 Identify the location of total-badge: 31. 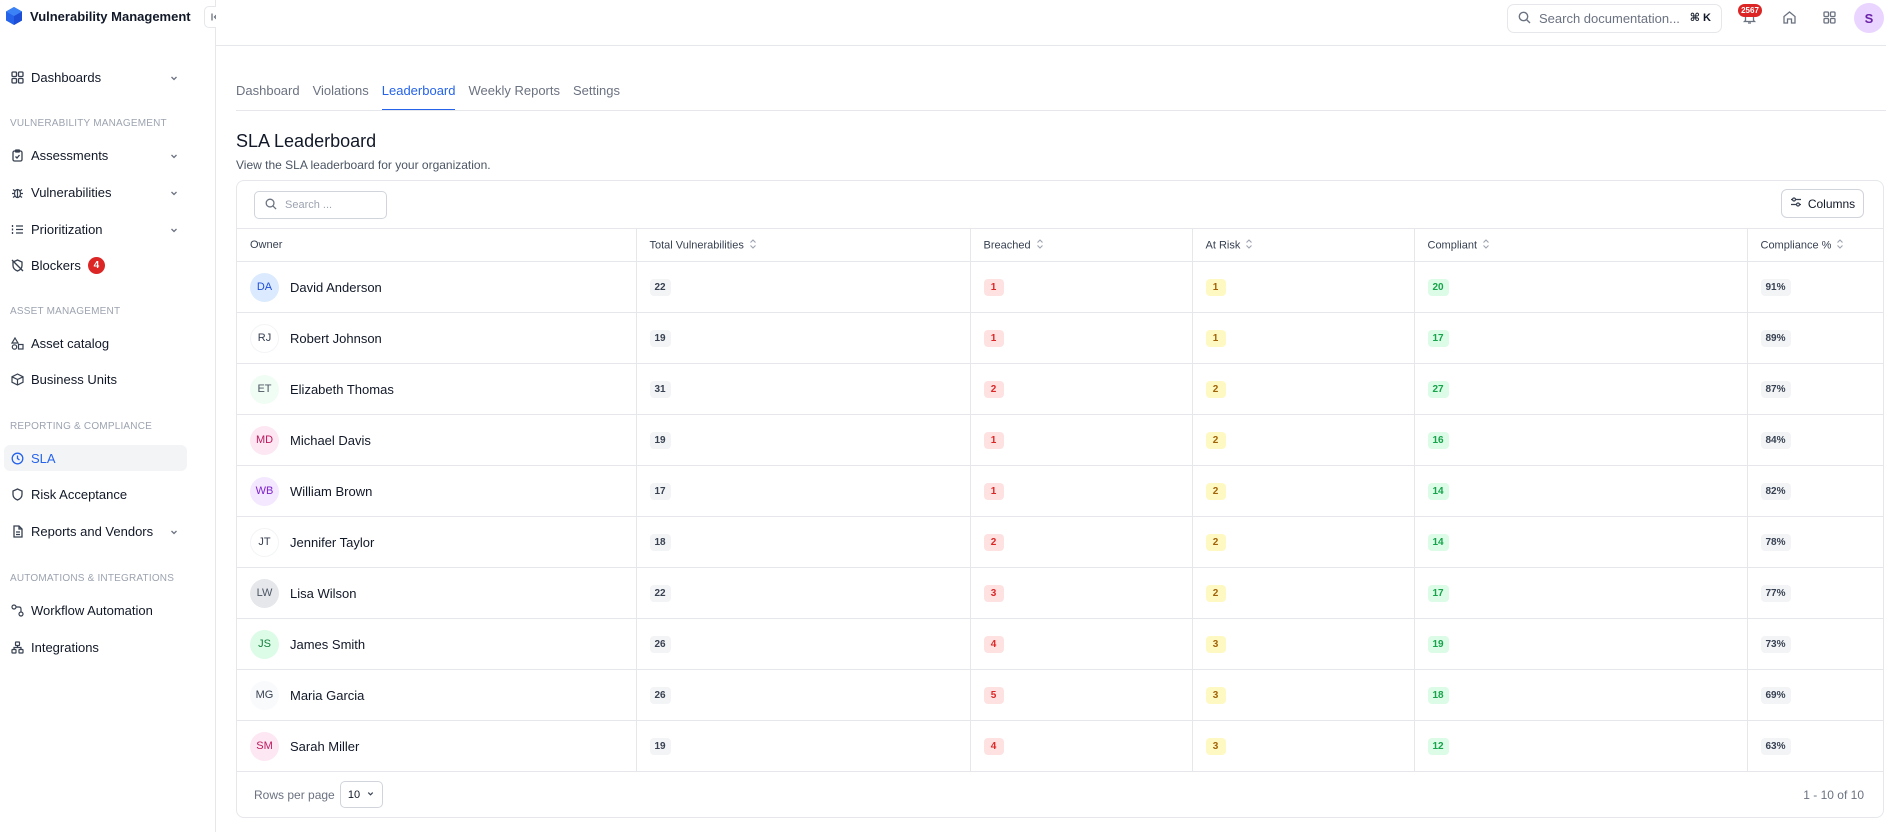
(660, 389).